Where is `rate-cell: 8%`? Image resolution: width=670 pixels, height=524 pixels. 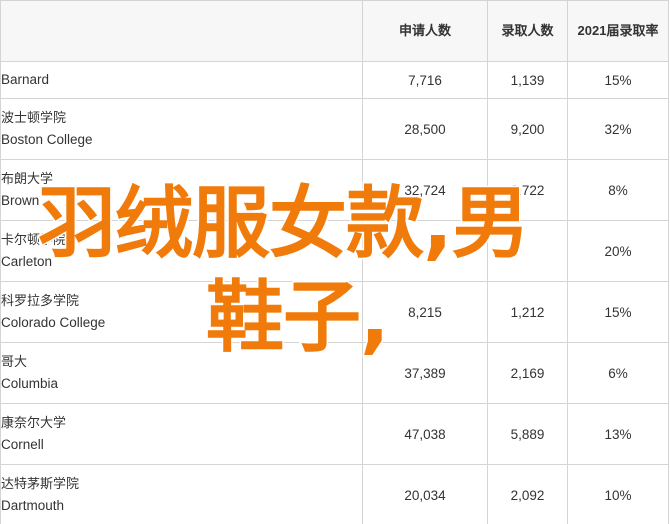 rate-cell: 8% is located at coordinates (618, 190).